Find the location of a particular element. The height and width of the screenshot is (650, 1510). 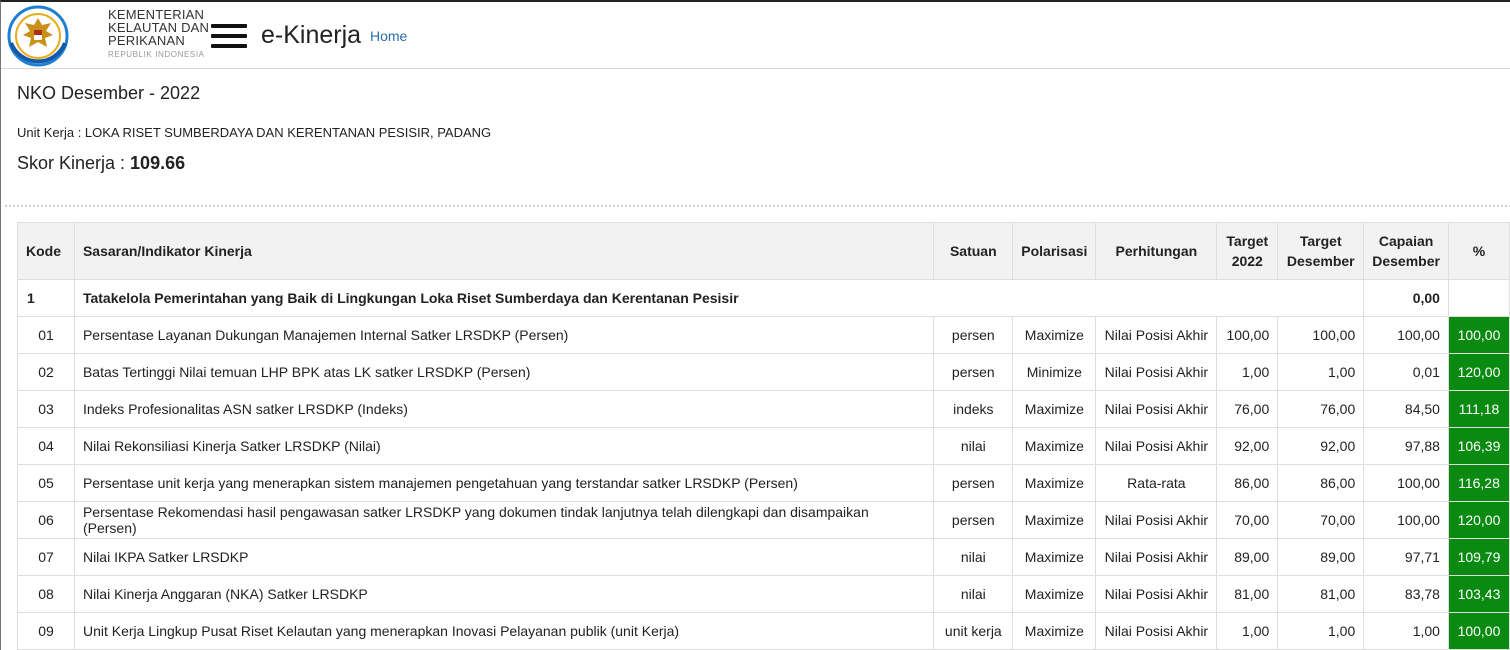

cell-target-2022: 89,00 is located at coordinates (1247, 557).